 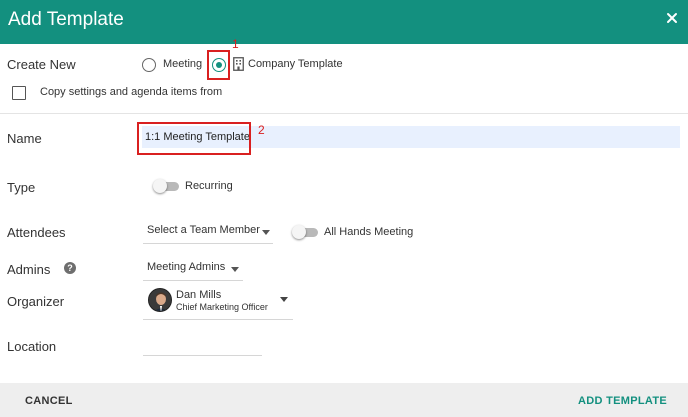 I want to click on all-hands-toggle, so click(x=305, y=232).